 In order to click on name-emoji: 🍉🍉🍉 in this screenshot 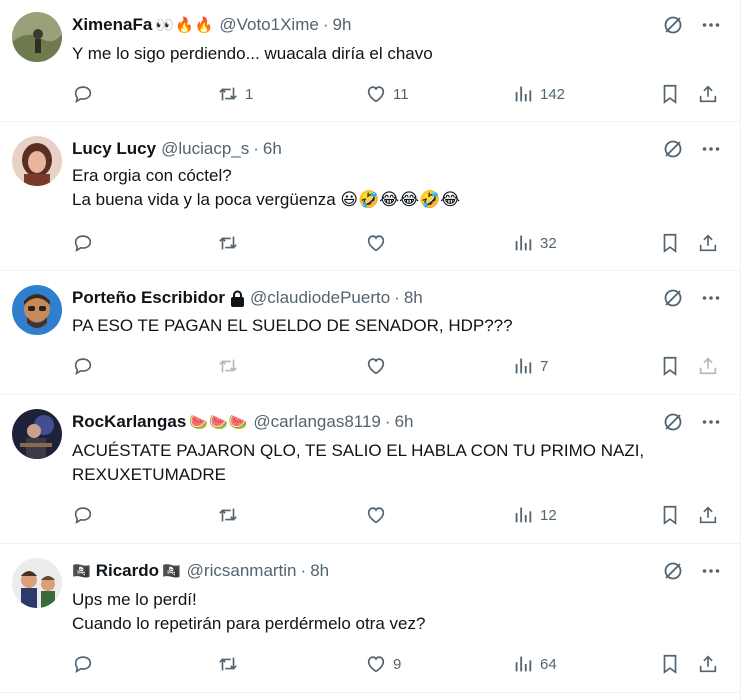, I will do `click(219, 422)`.